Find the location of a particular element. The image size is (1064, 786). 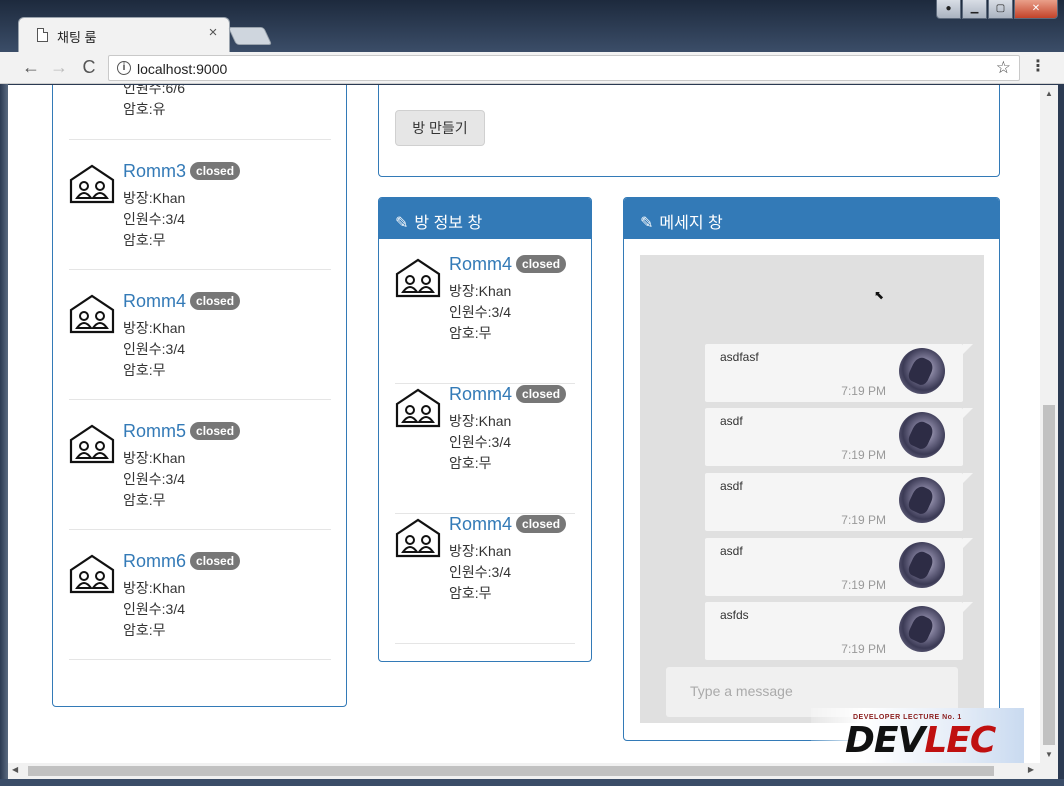

scroll-right-arrow-icon: ▶ is located at coordinates (1031, 769).